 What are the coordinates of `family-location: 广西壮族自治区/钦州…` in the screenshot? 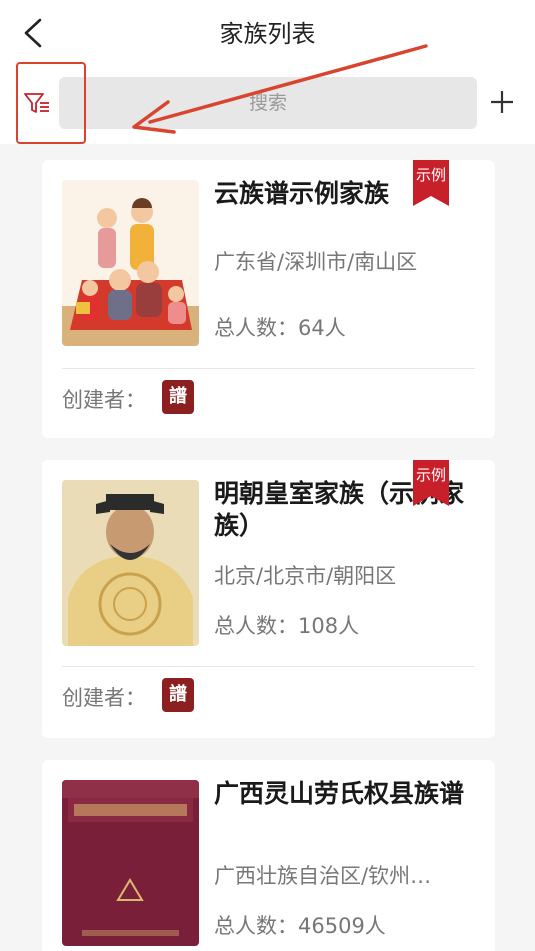 It's located at (323, 876).